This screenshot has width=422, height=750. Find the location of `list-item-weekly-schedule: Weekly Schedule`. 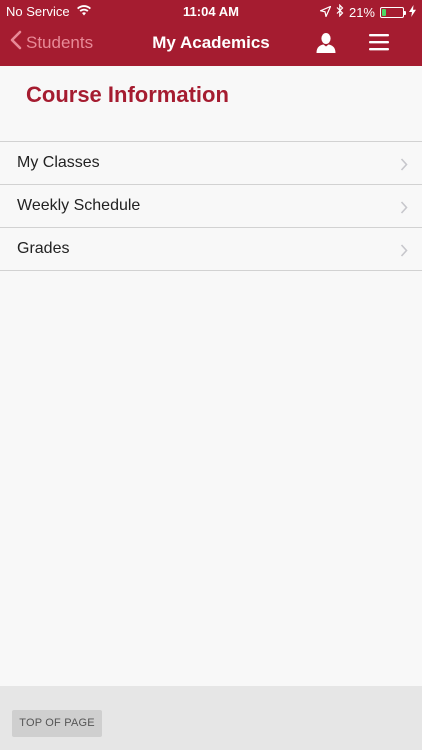

list-item-weekly-schedule: Weekly Schedule is located at coordinates (211, 206).